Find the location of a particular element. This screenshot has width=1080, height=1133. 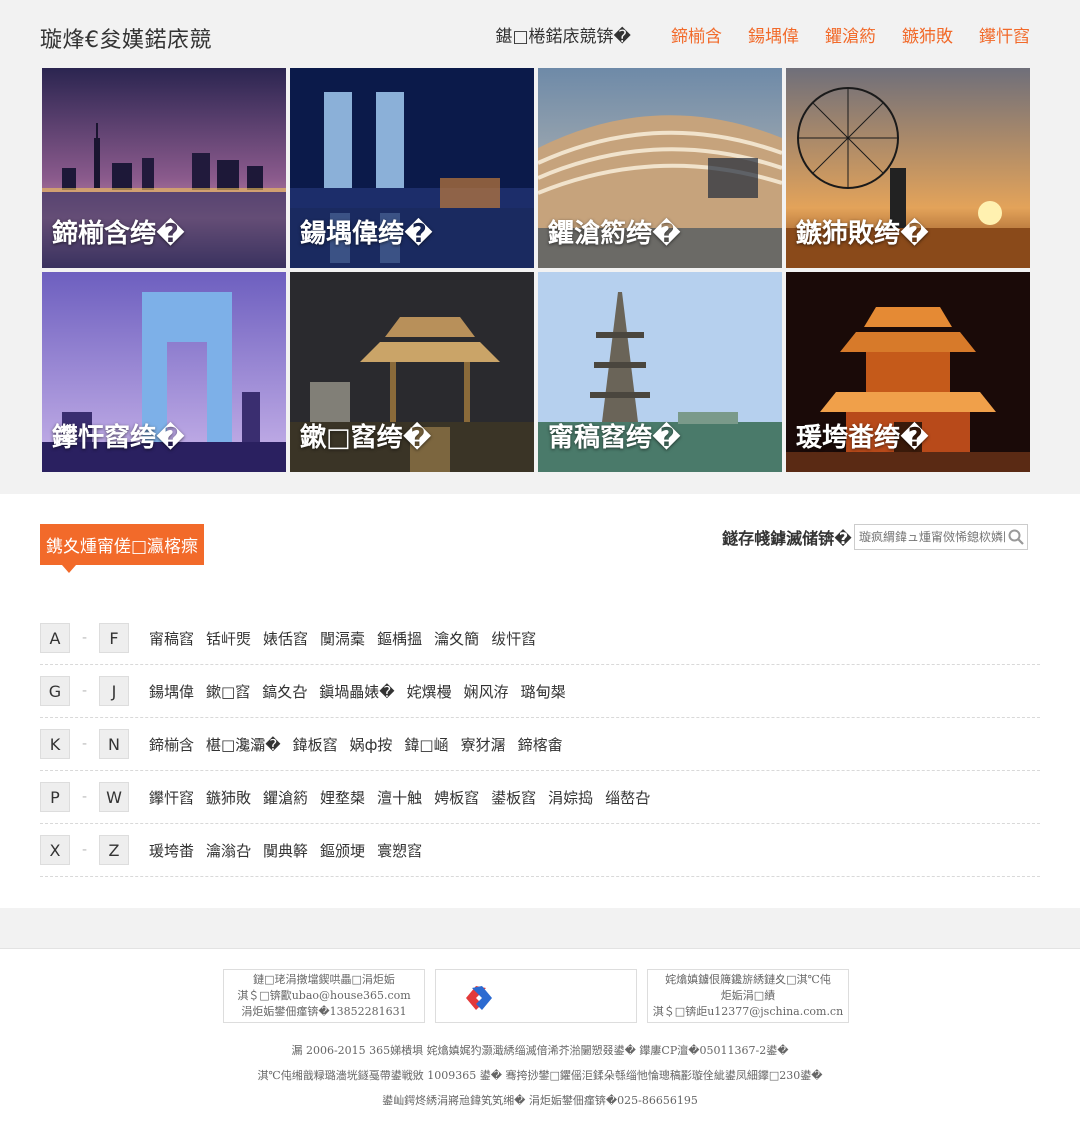

city-link: 甯稿窞 is located at coordinates (171, 638).